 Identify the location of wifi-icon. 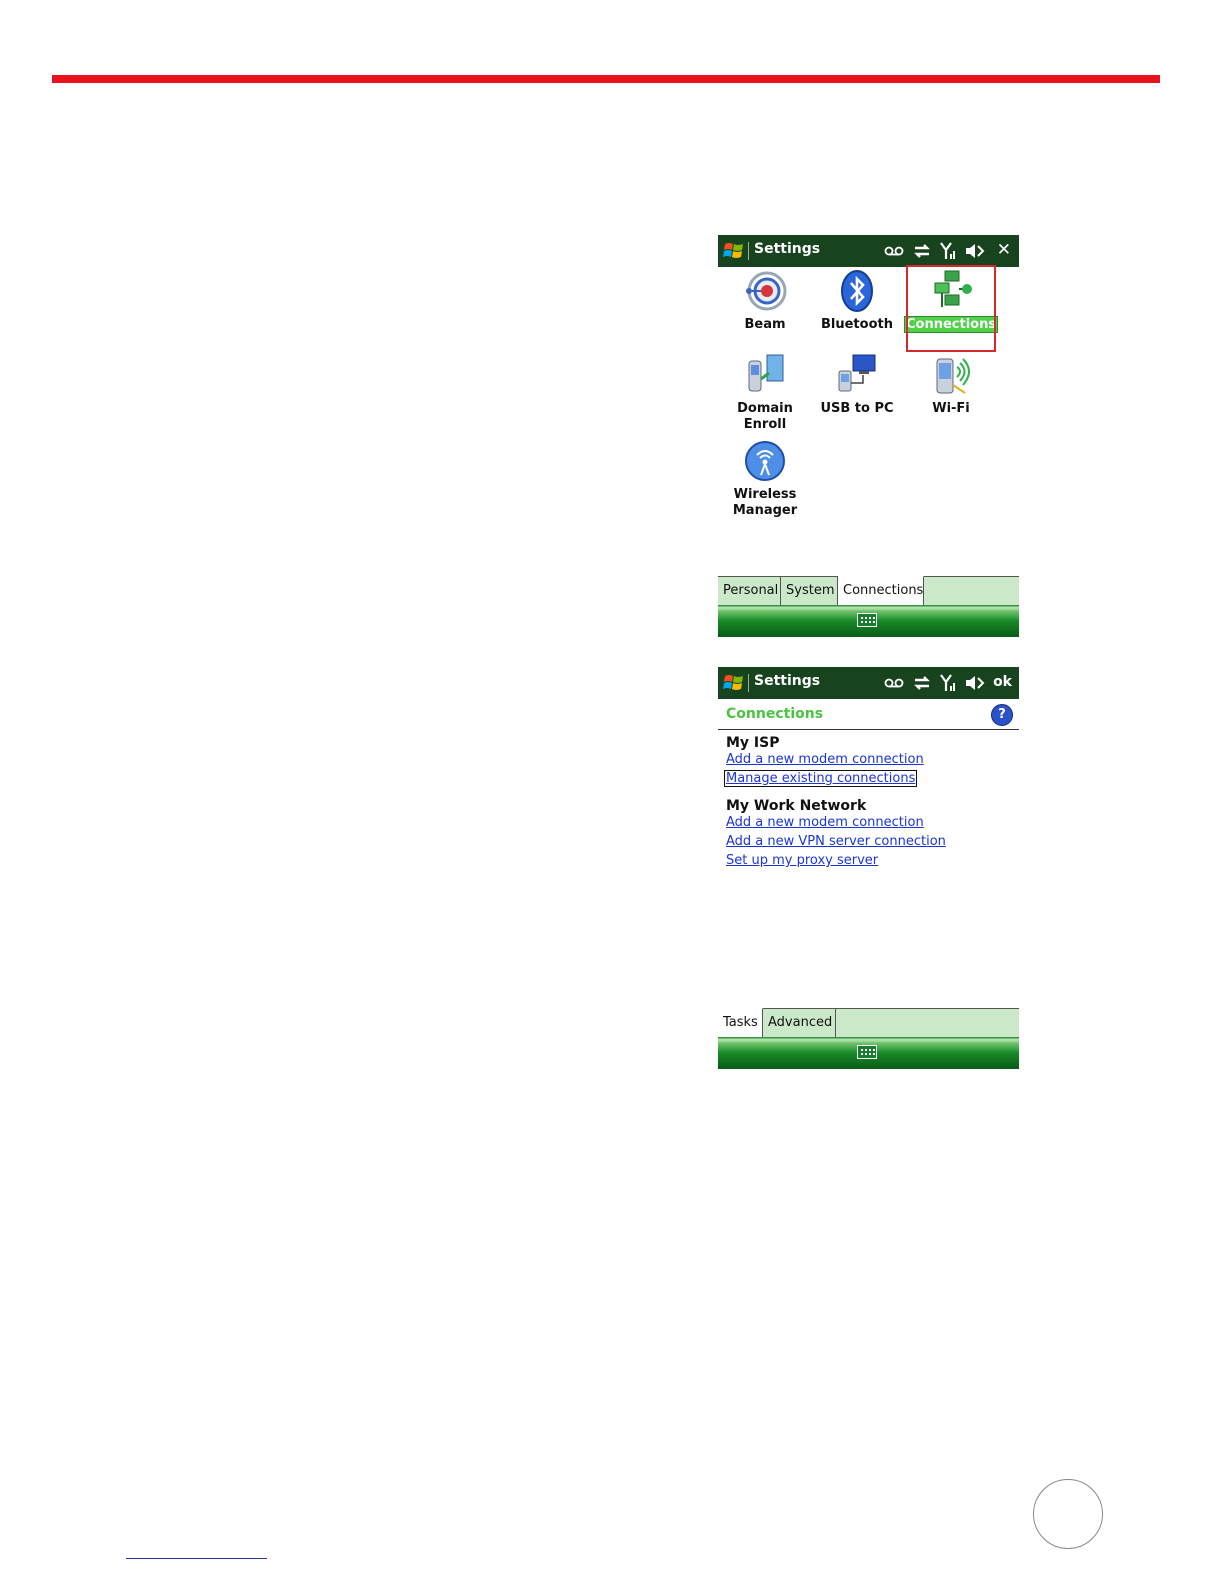
(953, 376).